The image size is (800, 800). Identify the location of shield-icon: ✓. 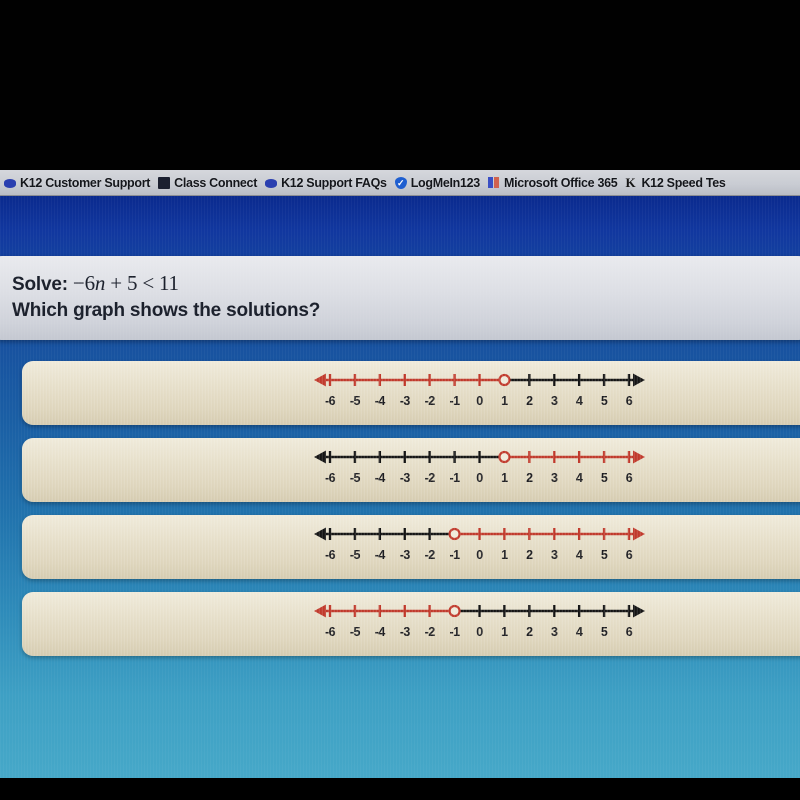
(400, 183).